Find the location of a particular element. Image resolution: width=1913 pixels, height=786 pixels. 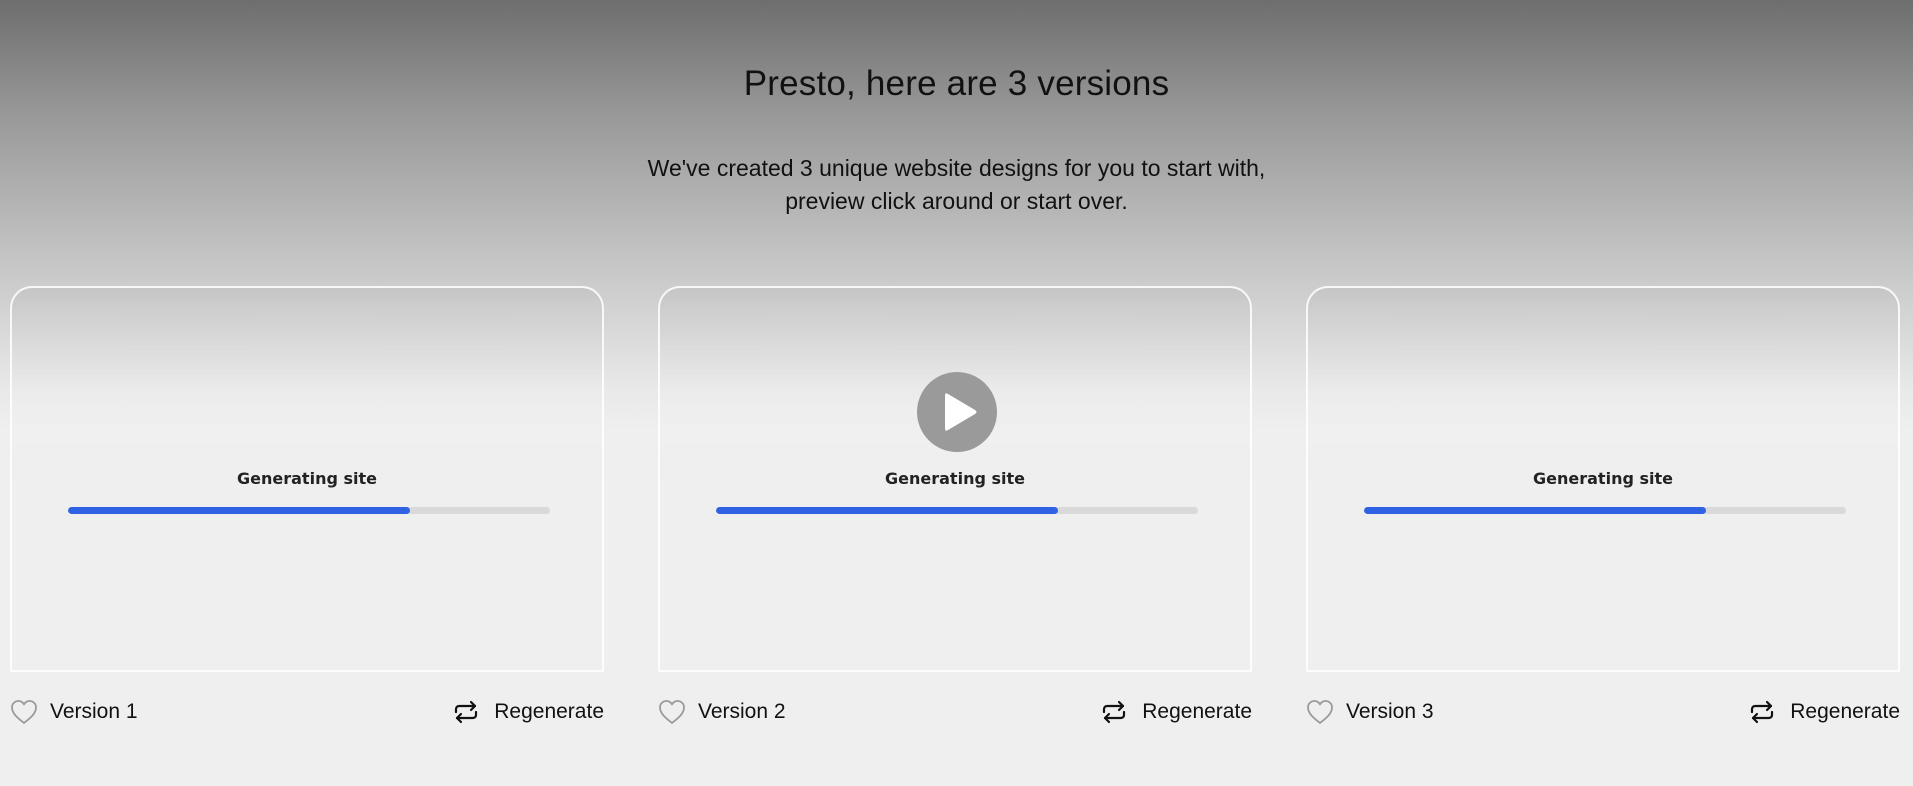

favorite-group: Version 3 is located at coordinates (1370, 712).